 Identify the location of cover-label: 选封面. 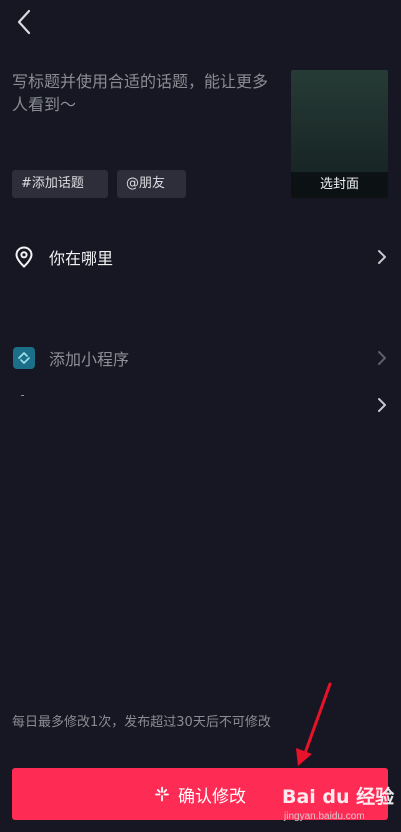
(339, 185).